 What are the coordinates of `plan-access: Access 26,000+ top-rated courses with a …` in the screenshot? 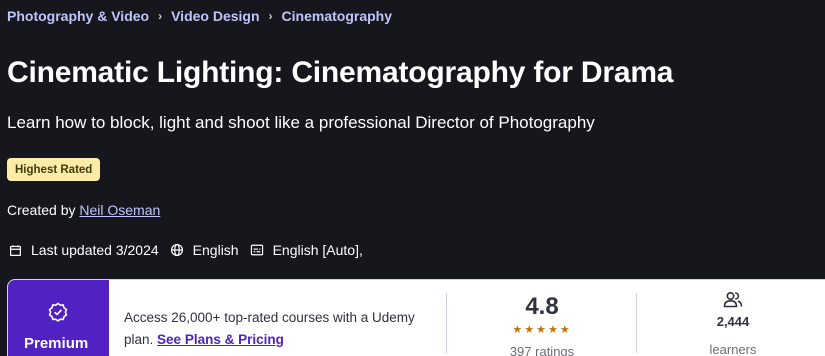 It's located at (284, 329).